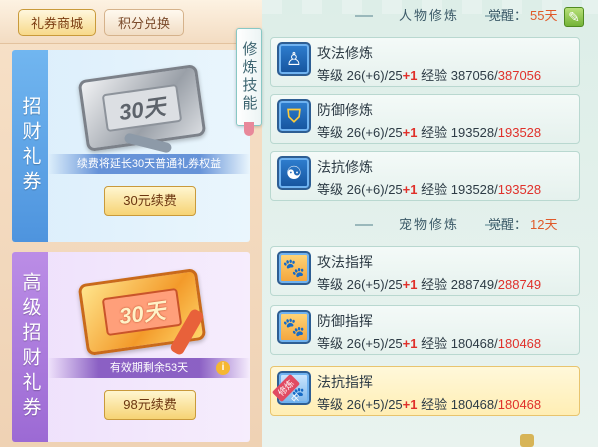 The image size is (598, 447). What do you see at coordinates (223, 368) in the screenshot?
I see `info-icon: i` at bounding box center [223, 368].